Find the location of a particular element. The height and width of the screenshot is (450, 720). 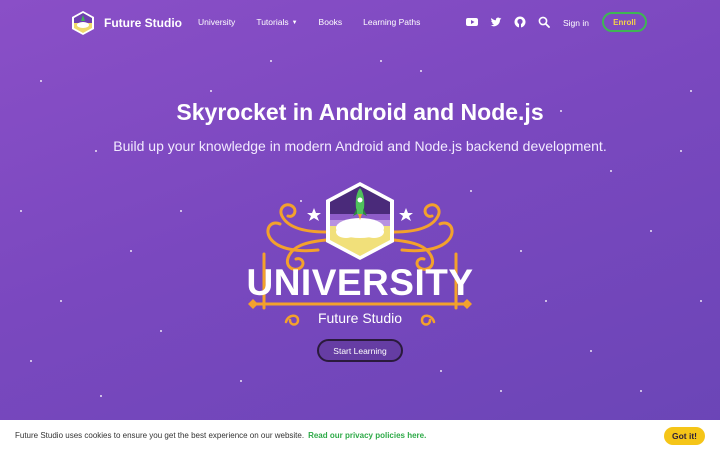

github-icon is located at coordinates (520, 22).